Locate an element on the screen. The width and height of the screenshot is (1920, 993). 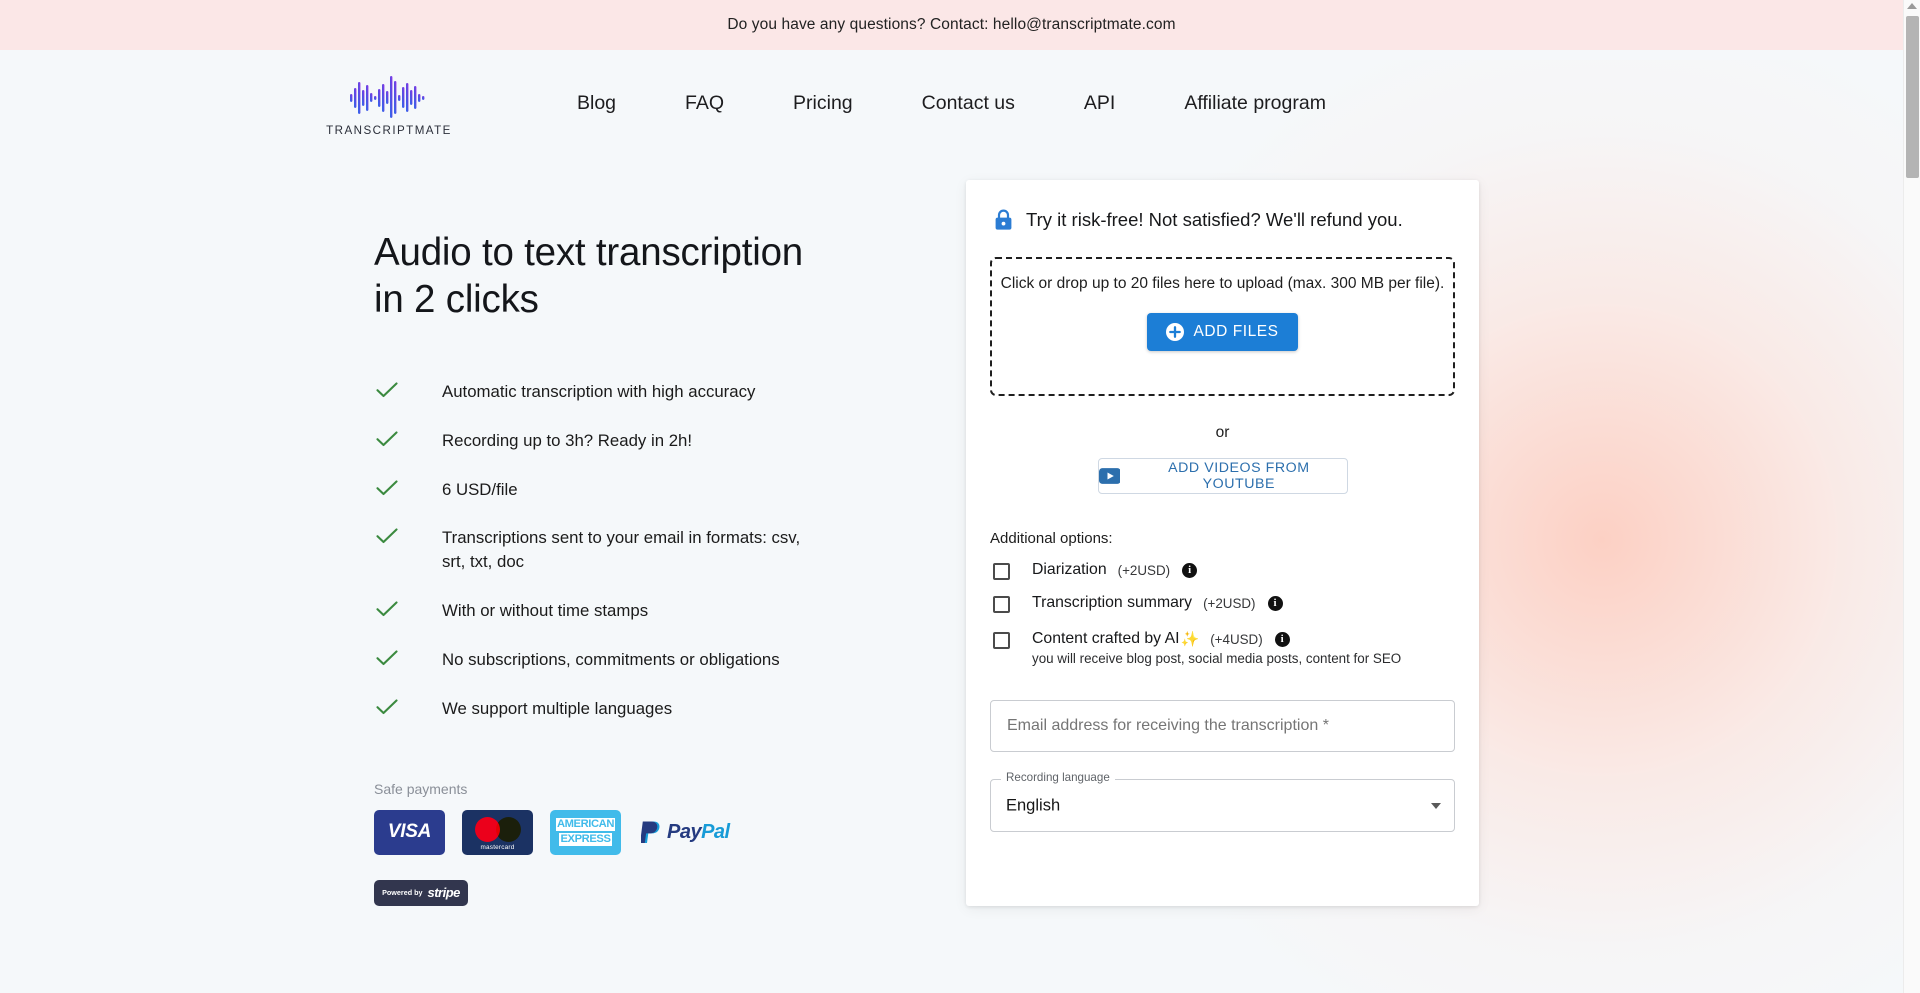
sparkles-icon: ✨ is located at coordinates (1190, 639).